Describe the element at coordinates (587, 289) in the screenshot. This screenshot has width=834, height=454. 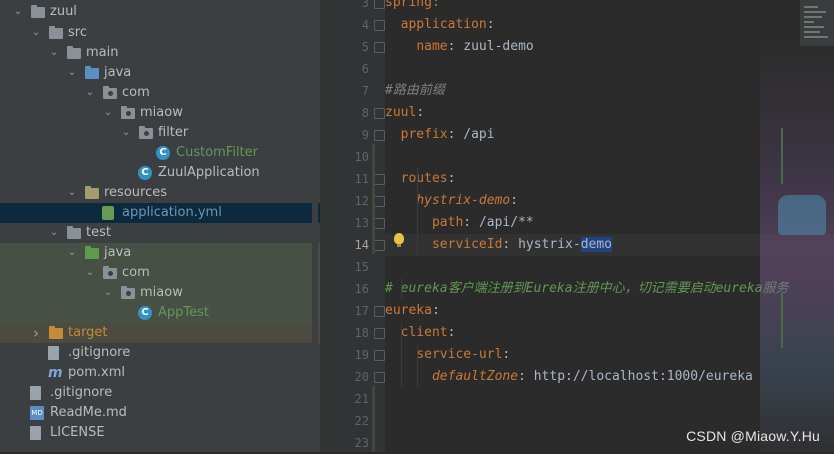
I see `code-line: # eureka客户端注册到Eureka注册中心，切记需要启动eureka服务` at that location.